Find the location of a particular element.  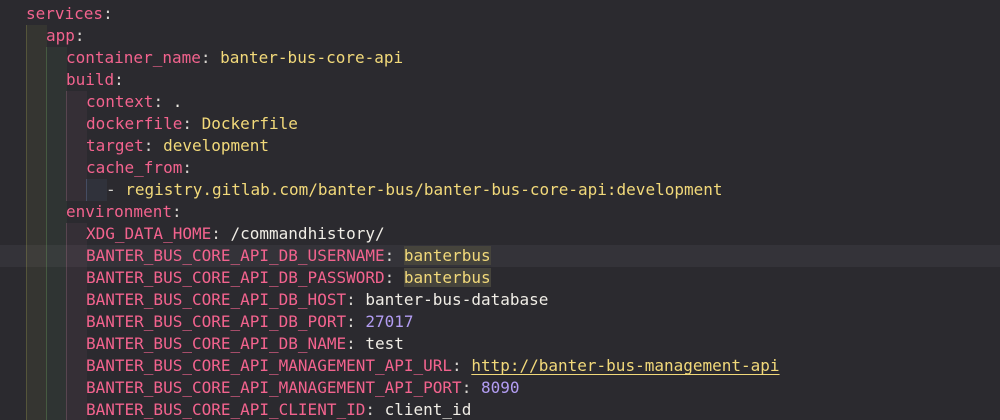

code-line: dockerfile: Dockerfile is located at coordinates (500, 124).